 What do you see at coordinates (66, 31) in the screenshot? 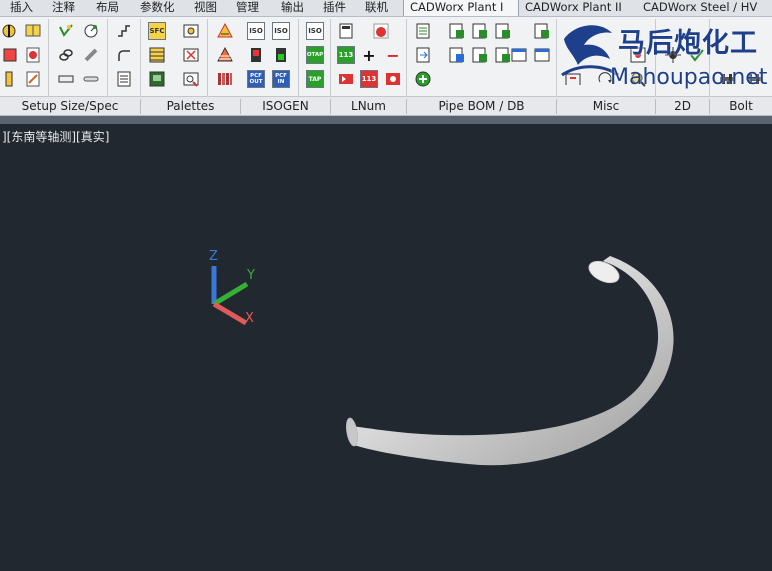
I see `fitting-check-icon` at bounding box center [66, 31].